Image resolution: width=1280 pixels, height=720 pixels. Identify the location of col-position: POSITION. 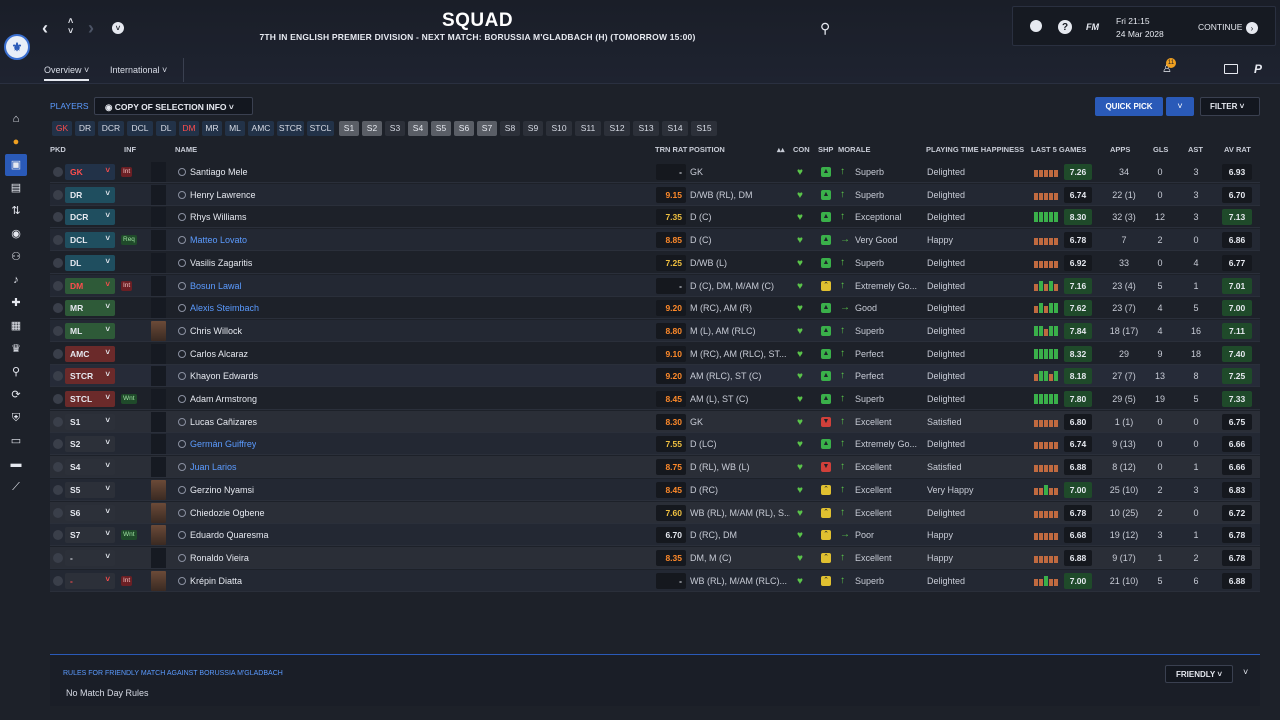
(707, 149).